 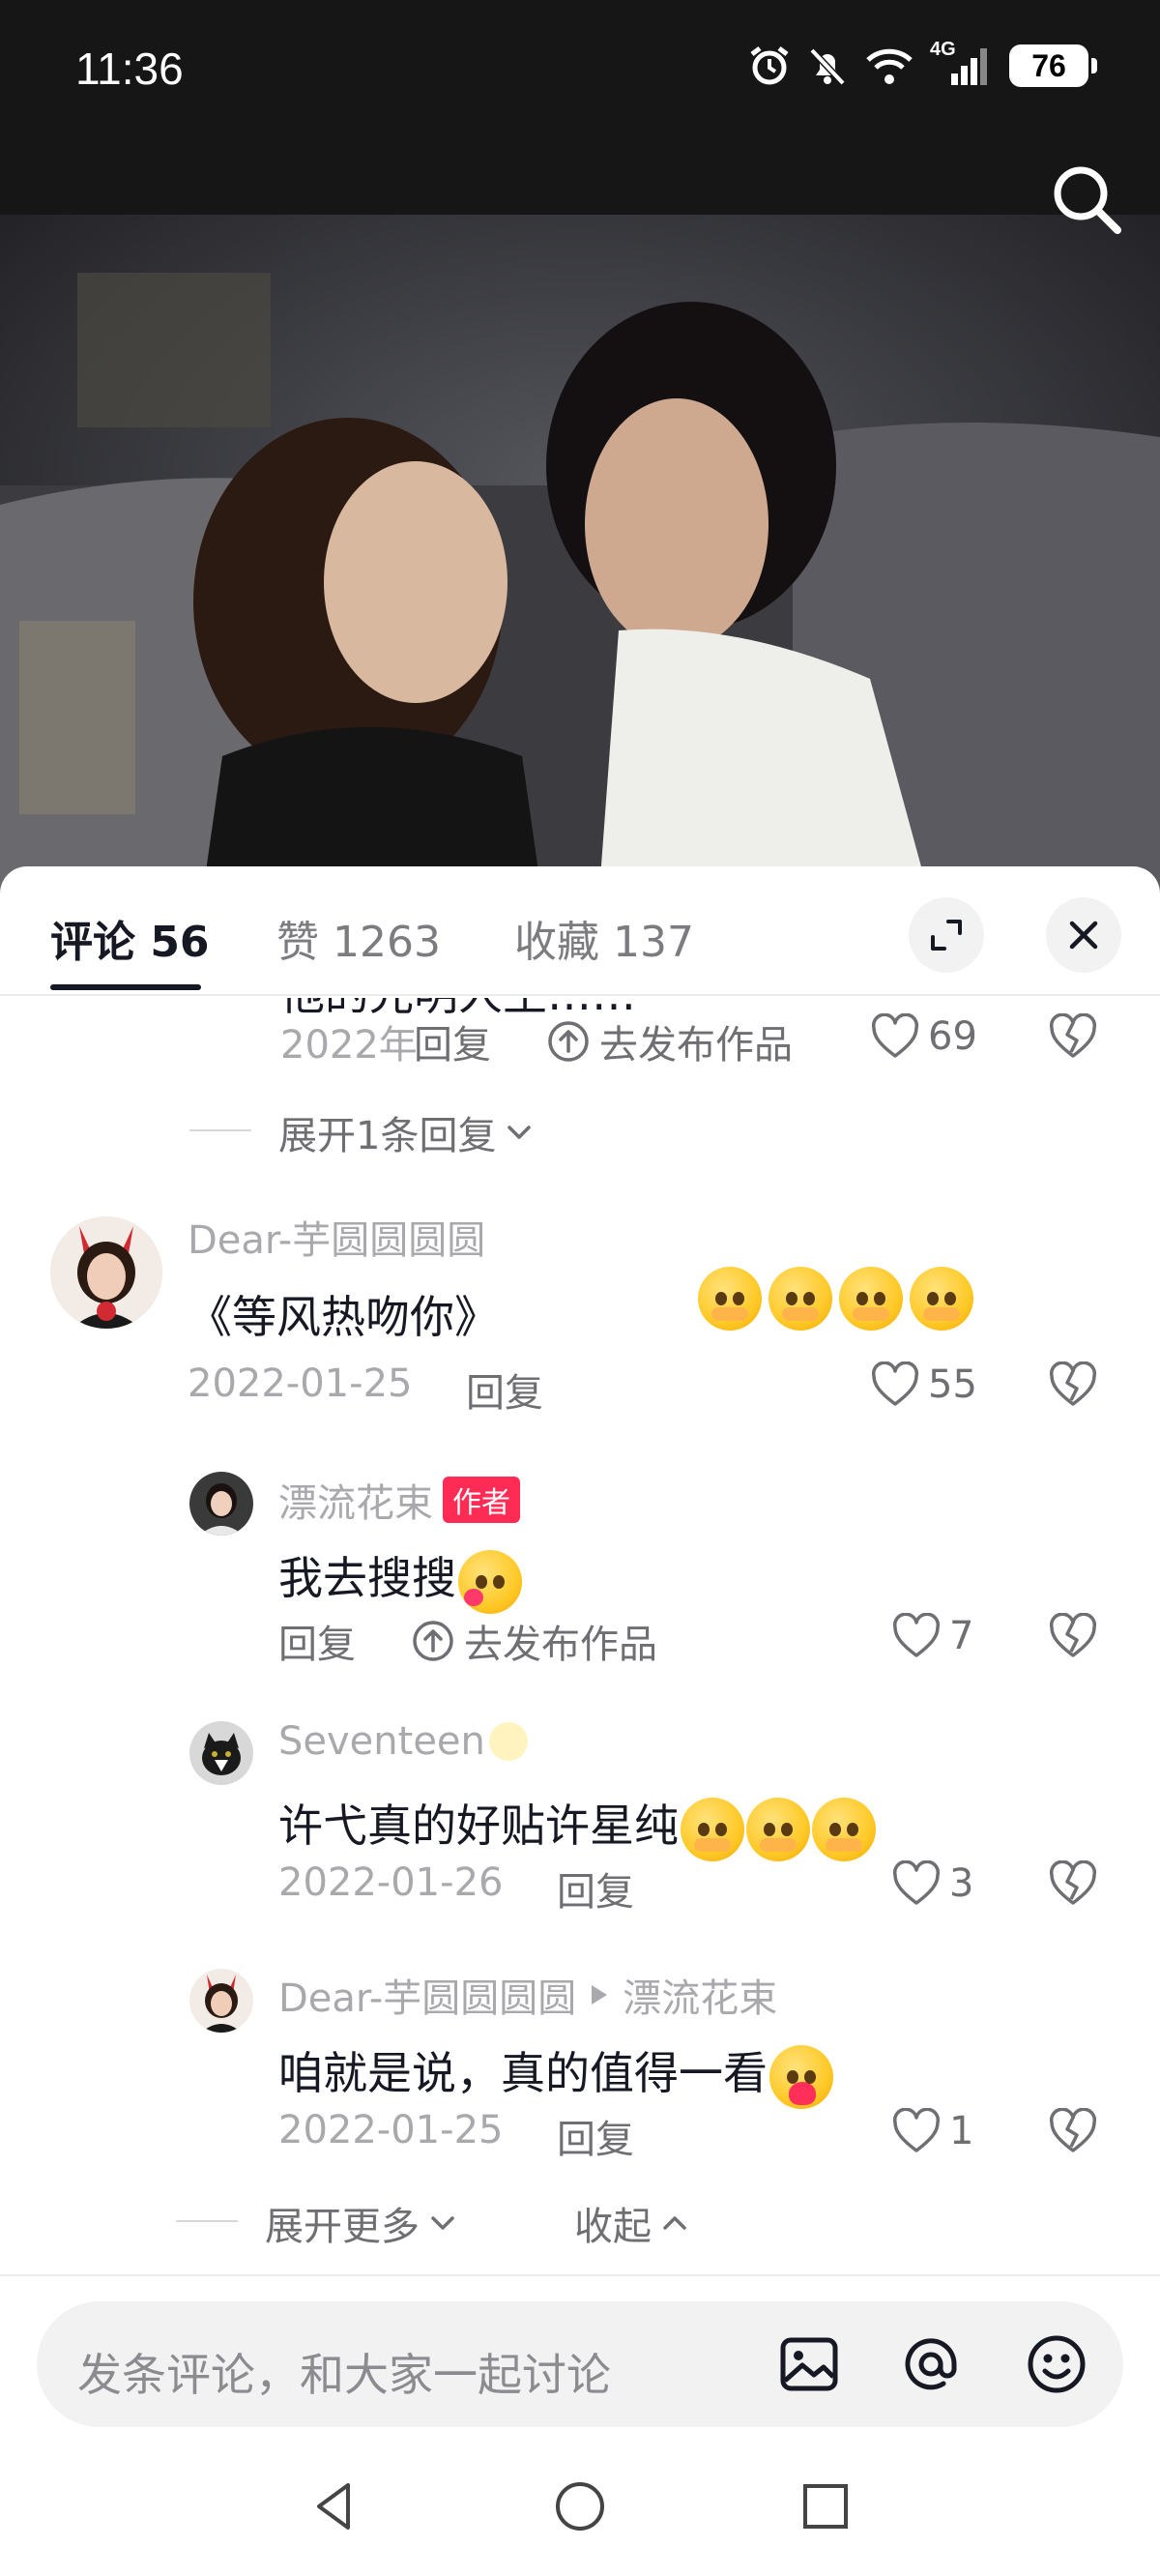 What do you see at coordinates (962, 63) in the screenshot?
I see `cellular-signal-icon: 4G` at bounding box center [962, 63].